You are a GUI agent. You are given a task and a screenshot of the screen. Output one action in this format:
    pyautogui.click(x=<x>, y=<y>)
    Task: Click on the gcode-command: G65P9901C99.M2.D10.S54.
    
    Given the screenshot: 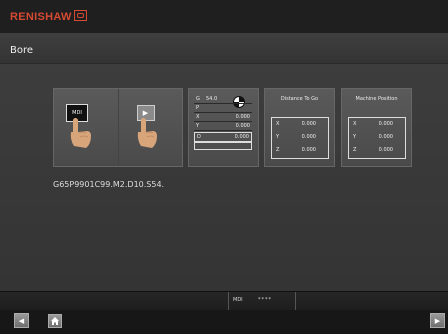 What is the action you would take?
    pyautogui.click(x=109, y=184)
    